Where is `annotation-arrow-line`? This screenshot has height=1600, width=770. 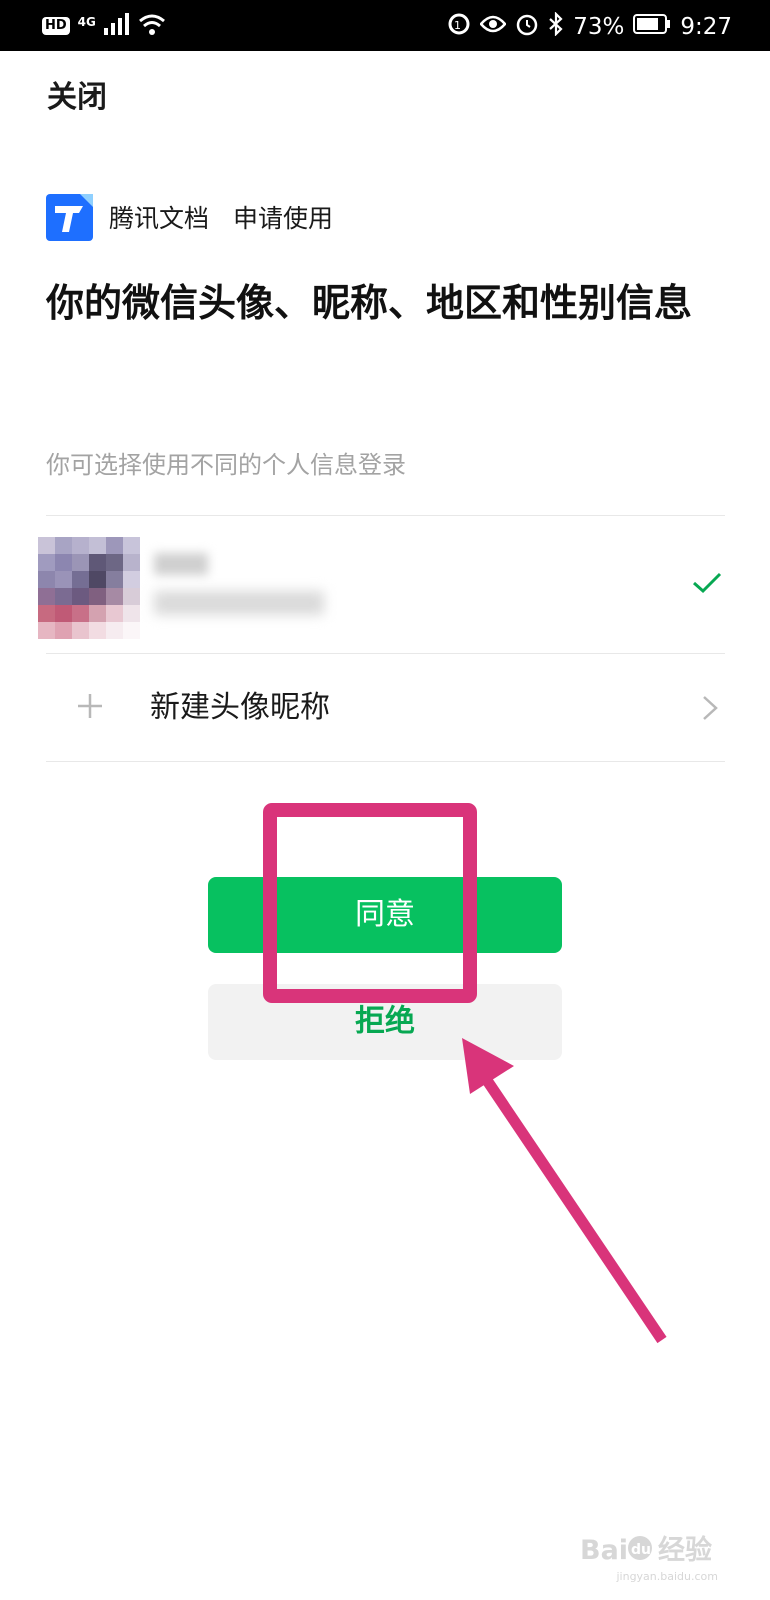 annotation-arrow-line is located at coordinates (571, 1205).